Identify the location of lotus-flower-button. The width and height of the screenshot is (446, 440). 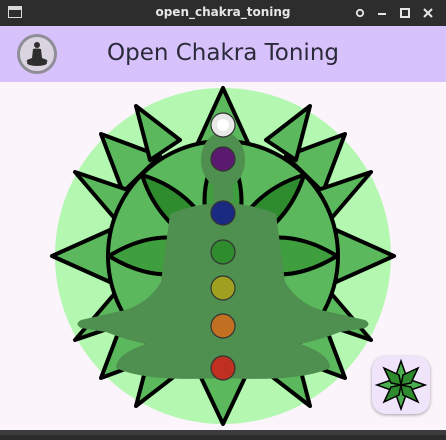
(401, 385).